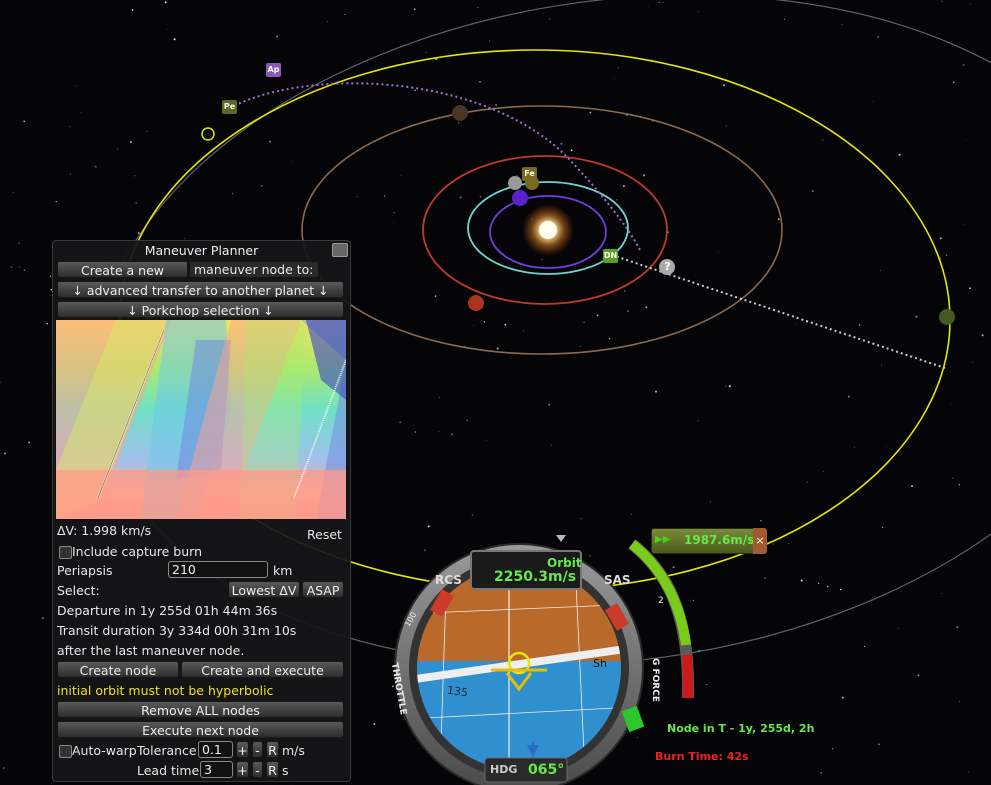 The image size is (991, 785). What do you see at coordinates (323, 589) in the screenshot?
I see `asap-button: ASAP` at bounding box center [323, 589].